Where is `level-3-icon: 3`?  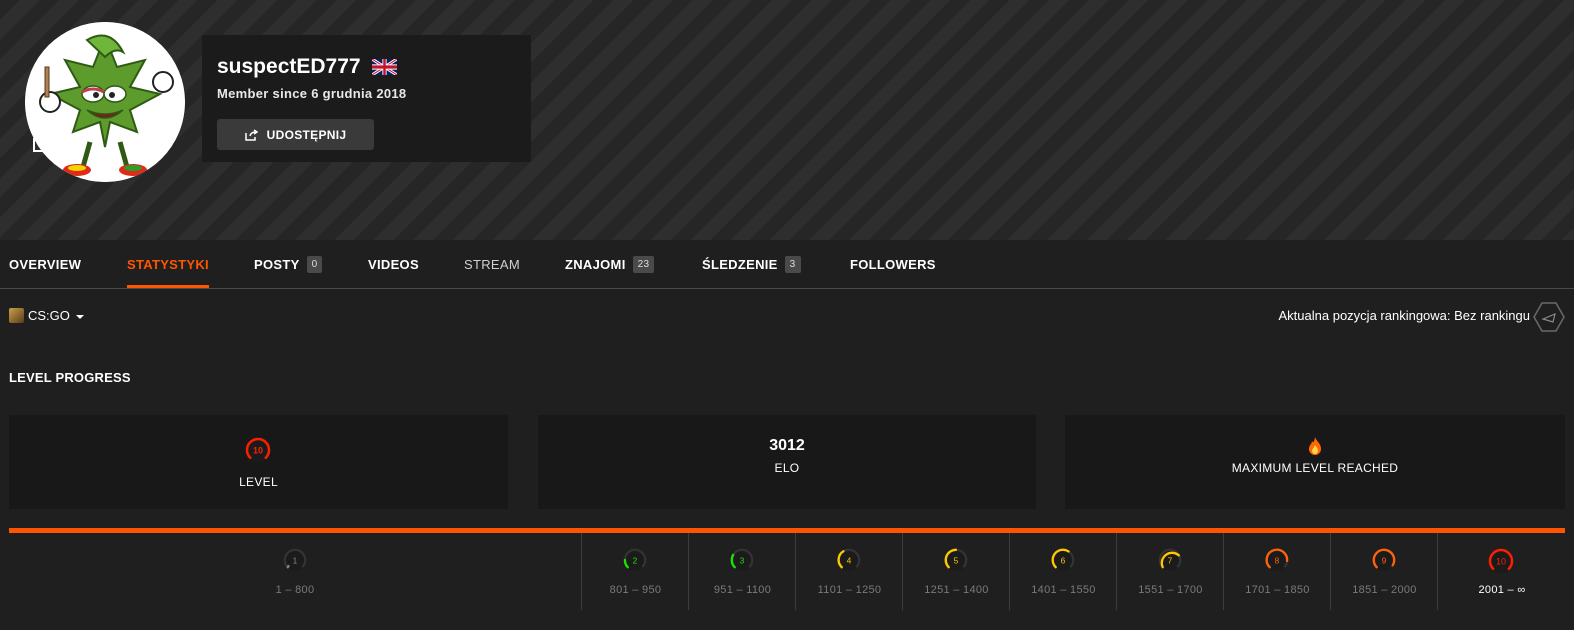 level-3-icon: 3 is located at coordinates (742, 560).